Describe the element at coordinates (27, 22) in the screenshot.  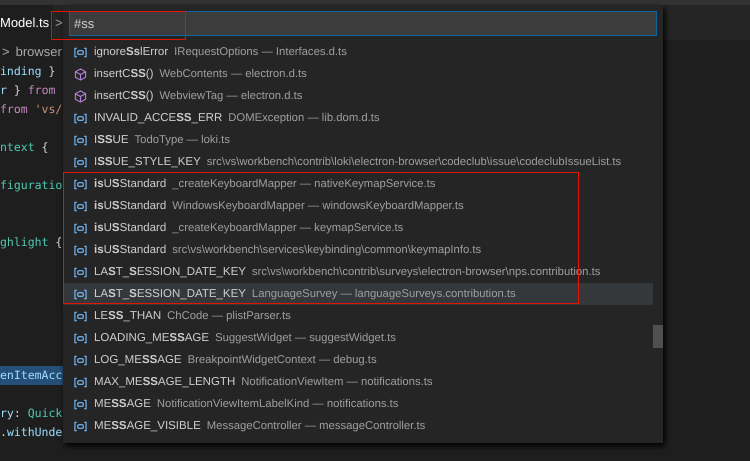
I see `editor-tab: Model.ts` at that location.